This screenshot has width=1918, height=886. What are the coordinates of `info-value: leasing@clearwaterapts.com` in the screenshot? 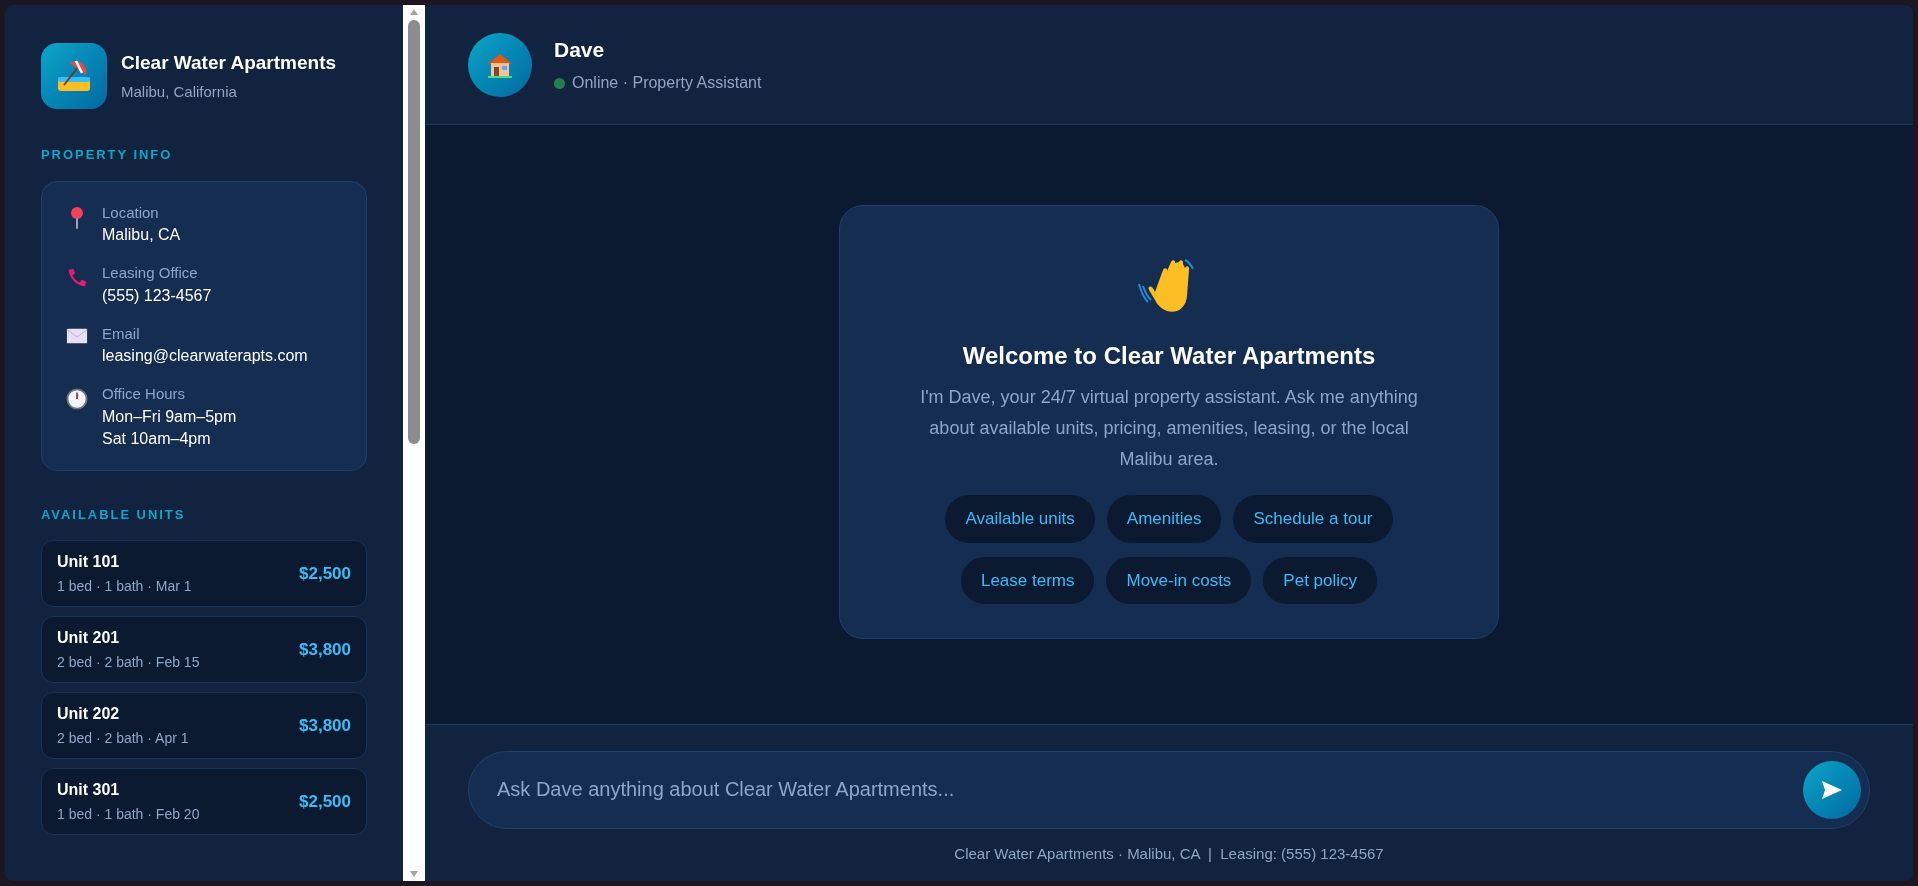 It's located at (205, 356).